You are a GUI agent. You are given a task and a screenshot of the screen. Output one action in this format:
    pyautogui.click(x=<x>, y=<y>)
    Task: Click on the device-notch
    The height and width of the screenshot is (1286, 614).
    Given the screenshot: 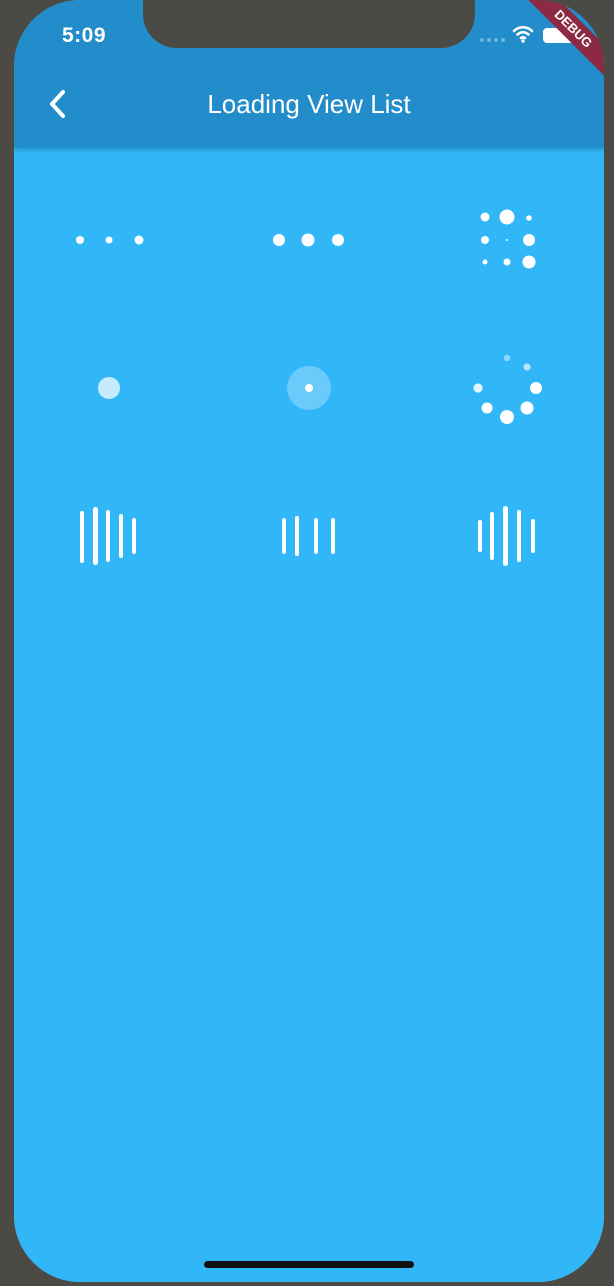 What is the action you would take?
    pyautogui.click(x=309, y=24)
    